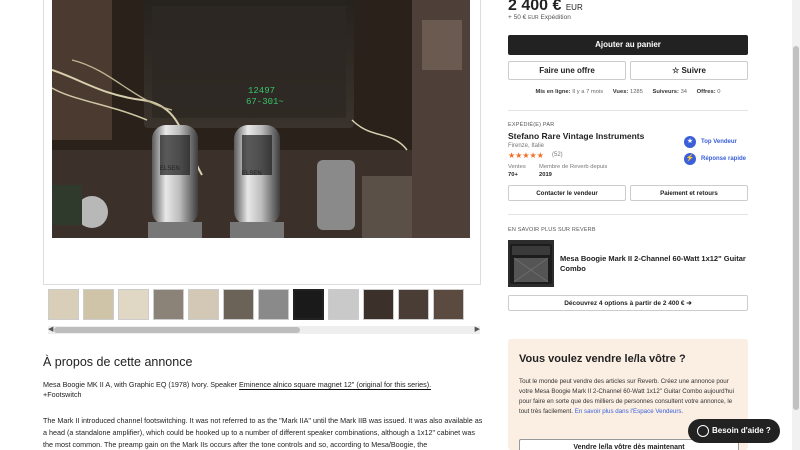  Describe the element at coordinates (513, 175) in the screenshot. I see `sales-value: 70+` at that location.